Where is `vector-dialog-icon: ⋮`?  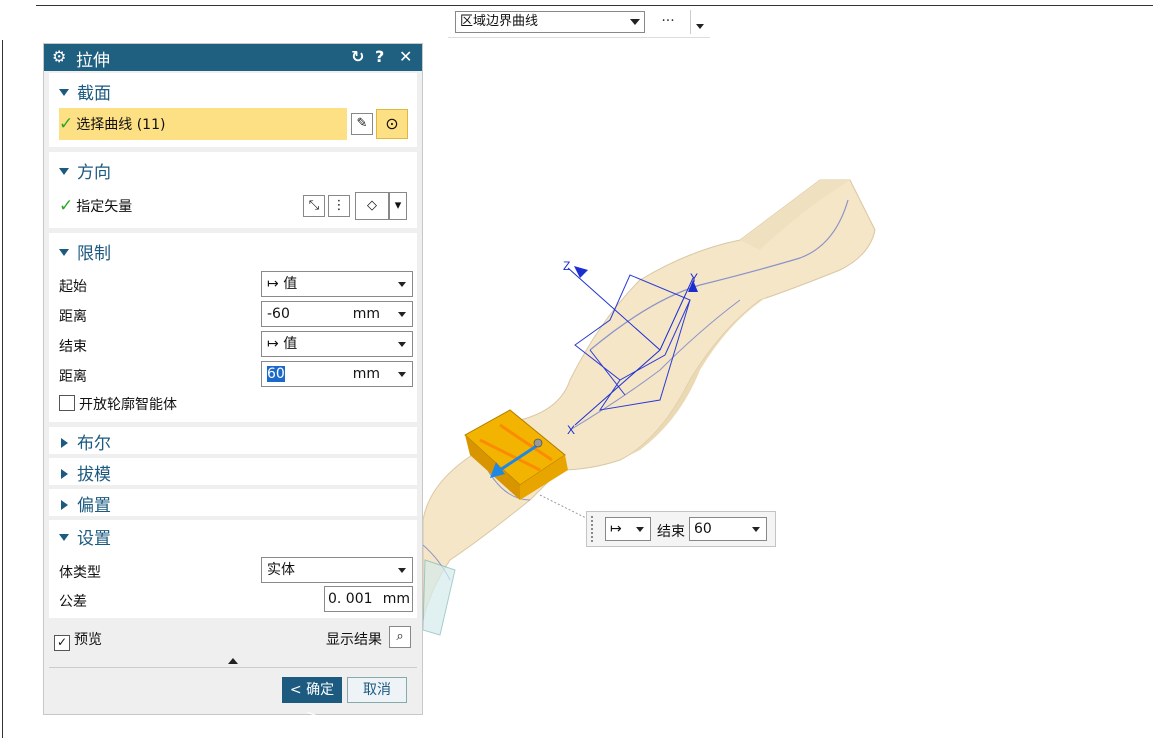
vector-dialog-icon: ⋮ is located at coordinates (339, 206).